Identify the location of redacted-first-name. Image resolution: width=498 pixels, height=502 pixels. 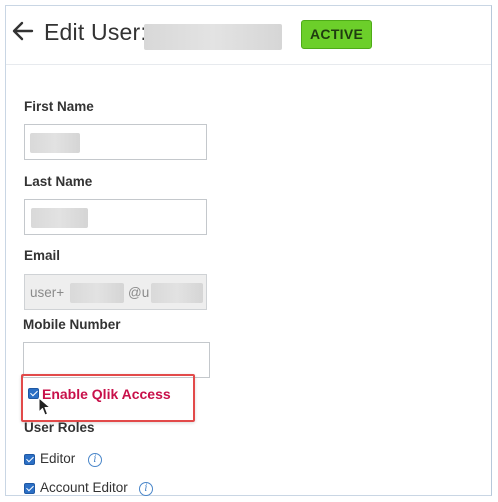
(55, 143).